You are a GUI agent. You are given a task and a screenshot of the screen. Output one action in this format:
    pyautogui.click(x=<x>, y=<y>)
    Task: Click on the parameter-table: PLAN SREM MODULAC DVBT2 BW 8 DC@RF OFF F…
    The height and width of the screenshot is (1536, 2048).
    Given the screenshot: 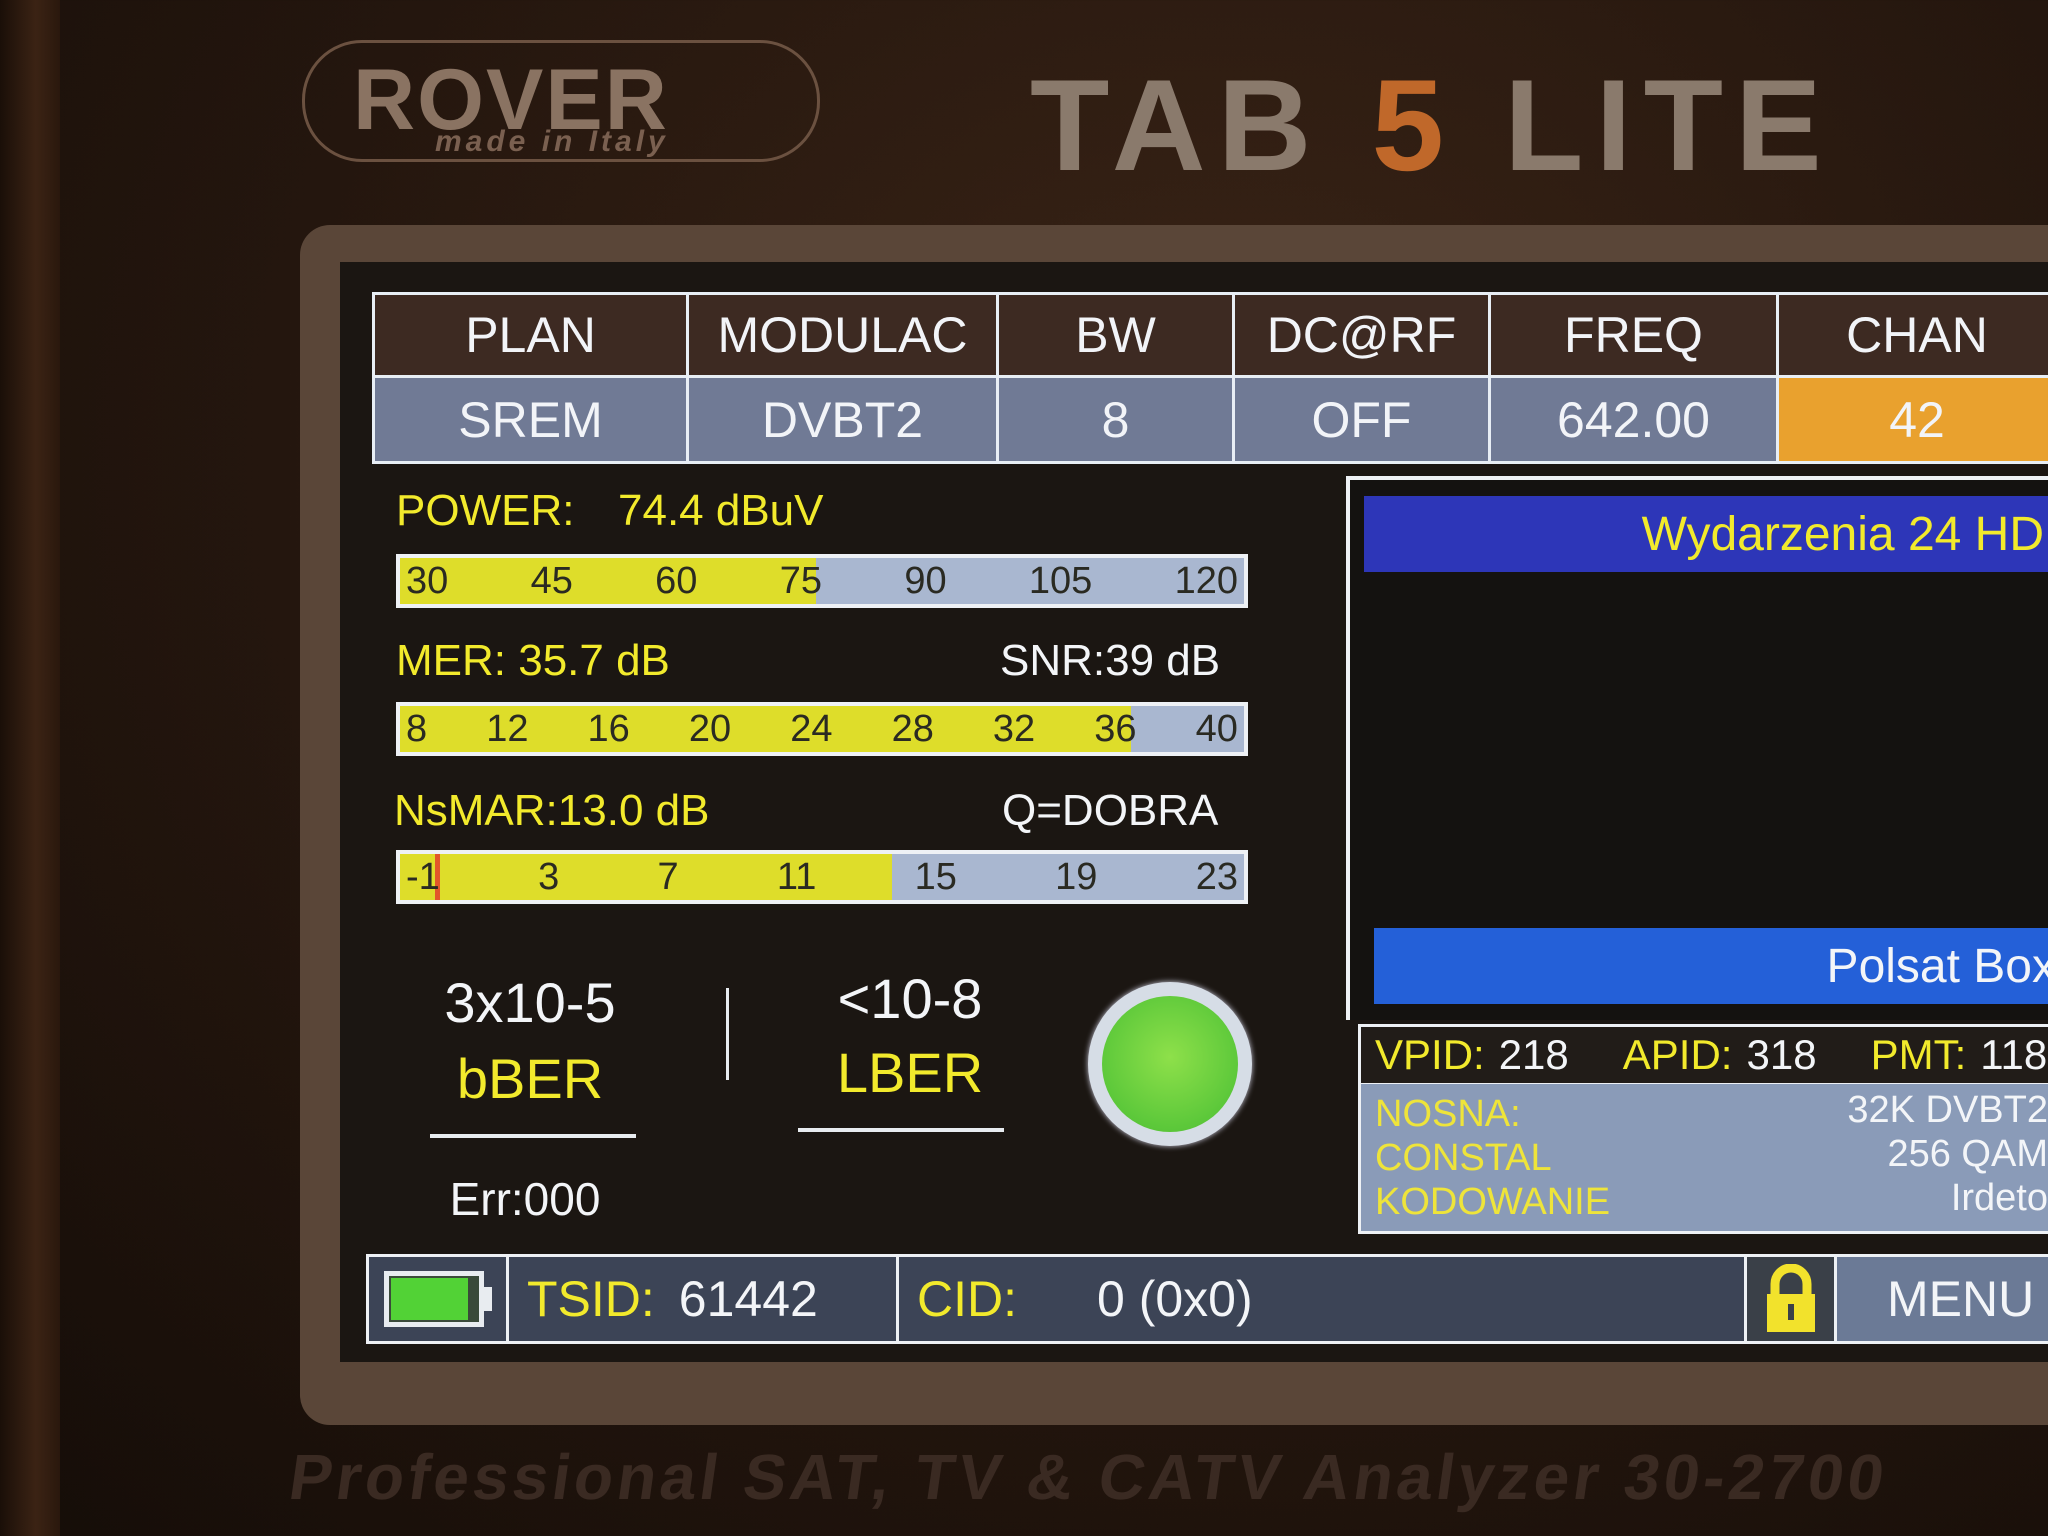 What is the action you would take?
    pyautogui.click(x=1210, y=378)
    